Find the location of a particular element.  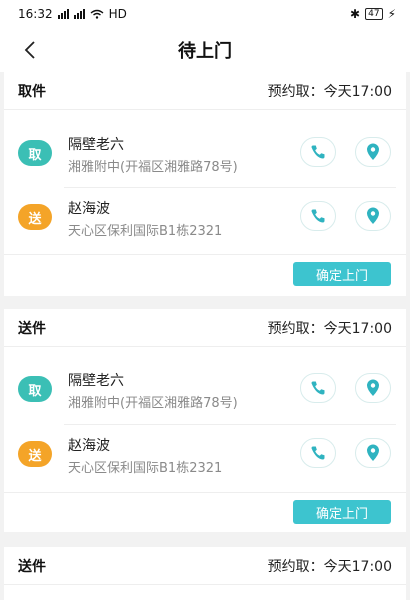

back-button is located at coordinates (30, 50).